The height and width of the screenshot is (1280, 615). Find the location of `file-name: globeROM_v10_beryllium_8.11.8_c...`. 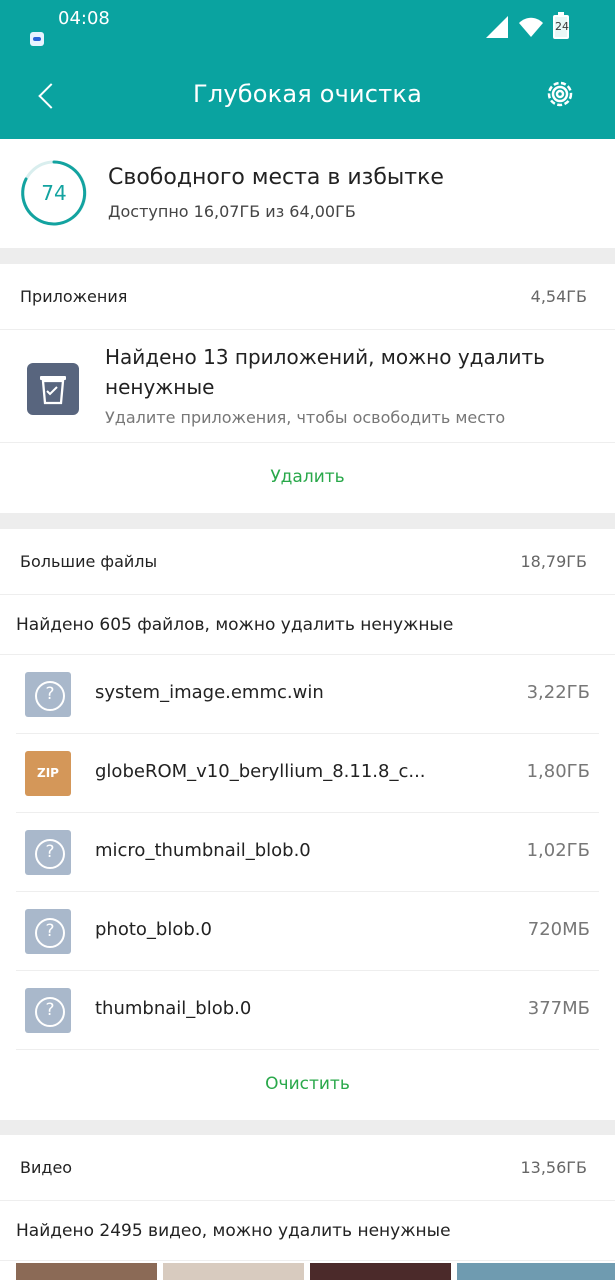

file-name: globeROM_v10_beryllium_8.11.8_c... is located at coordinates (260, 771).